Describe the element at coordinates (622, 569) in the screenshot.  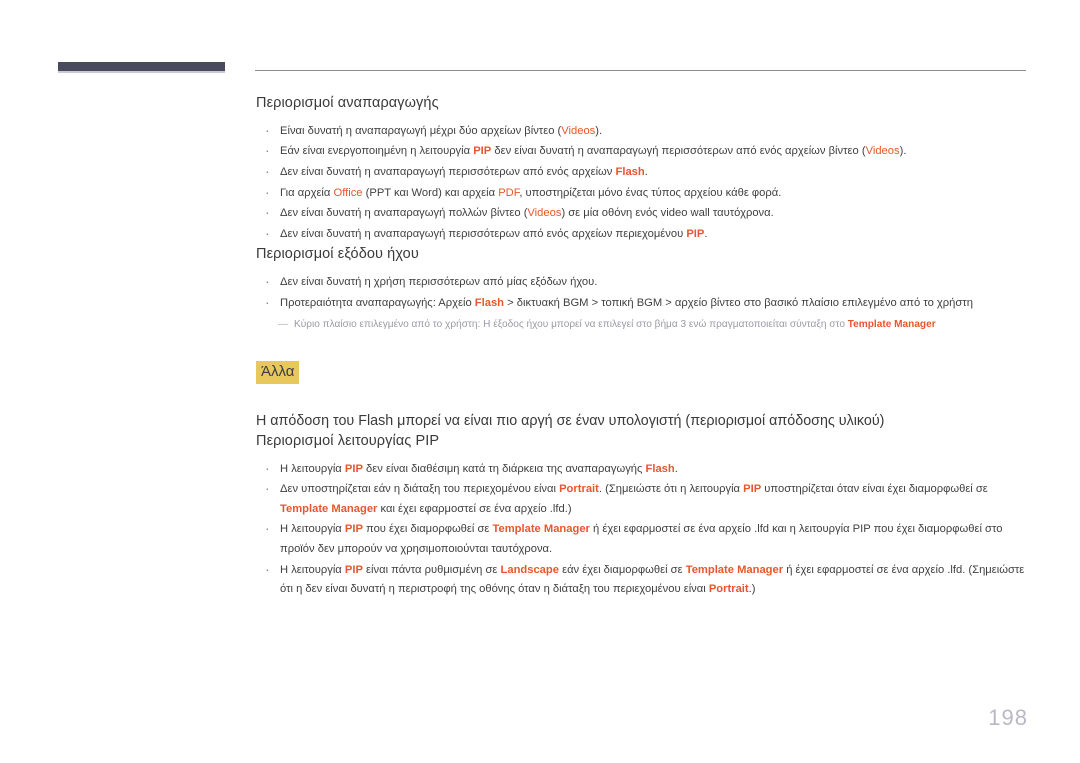
I see `plain-text: εάν έχει διαμορφωθεί σε` at that location.